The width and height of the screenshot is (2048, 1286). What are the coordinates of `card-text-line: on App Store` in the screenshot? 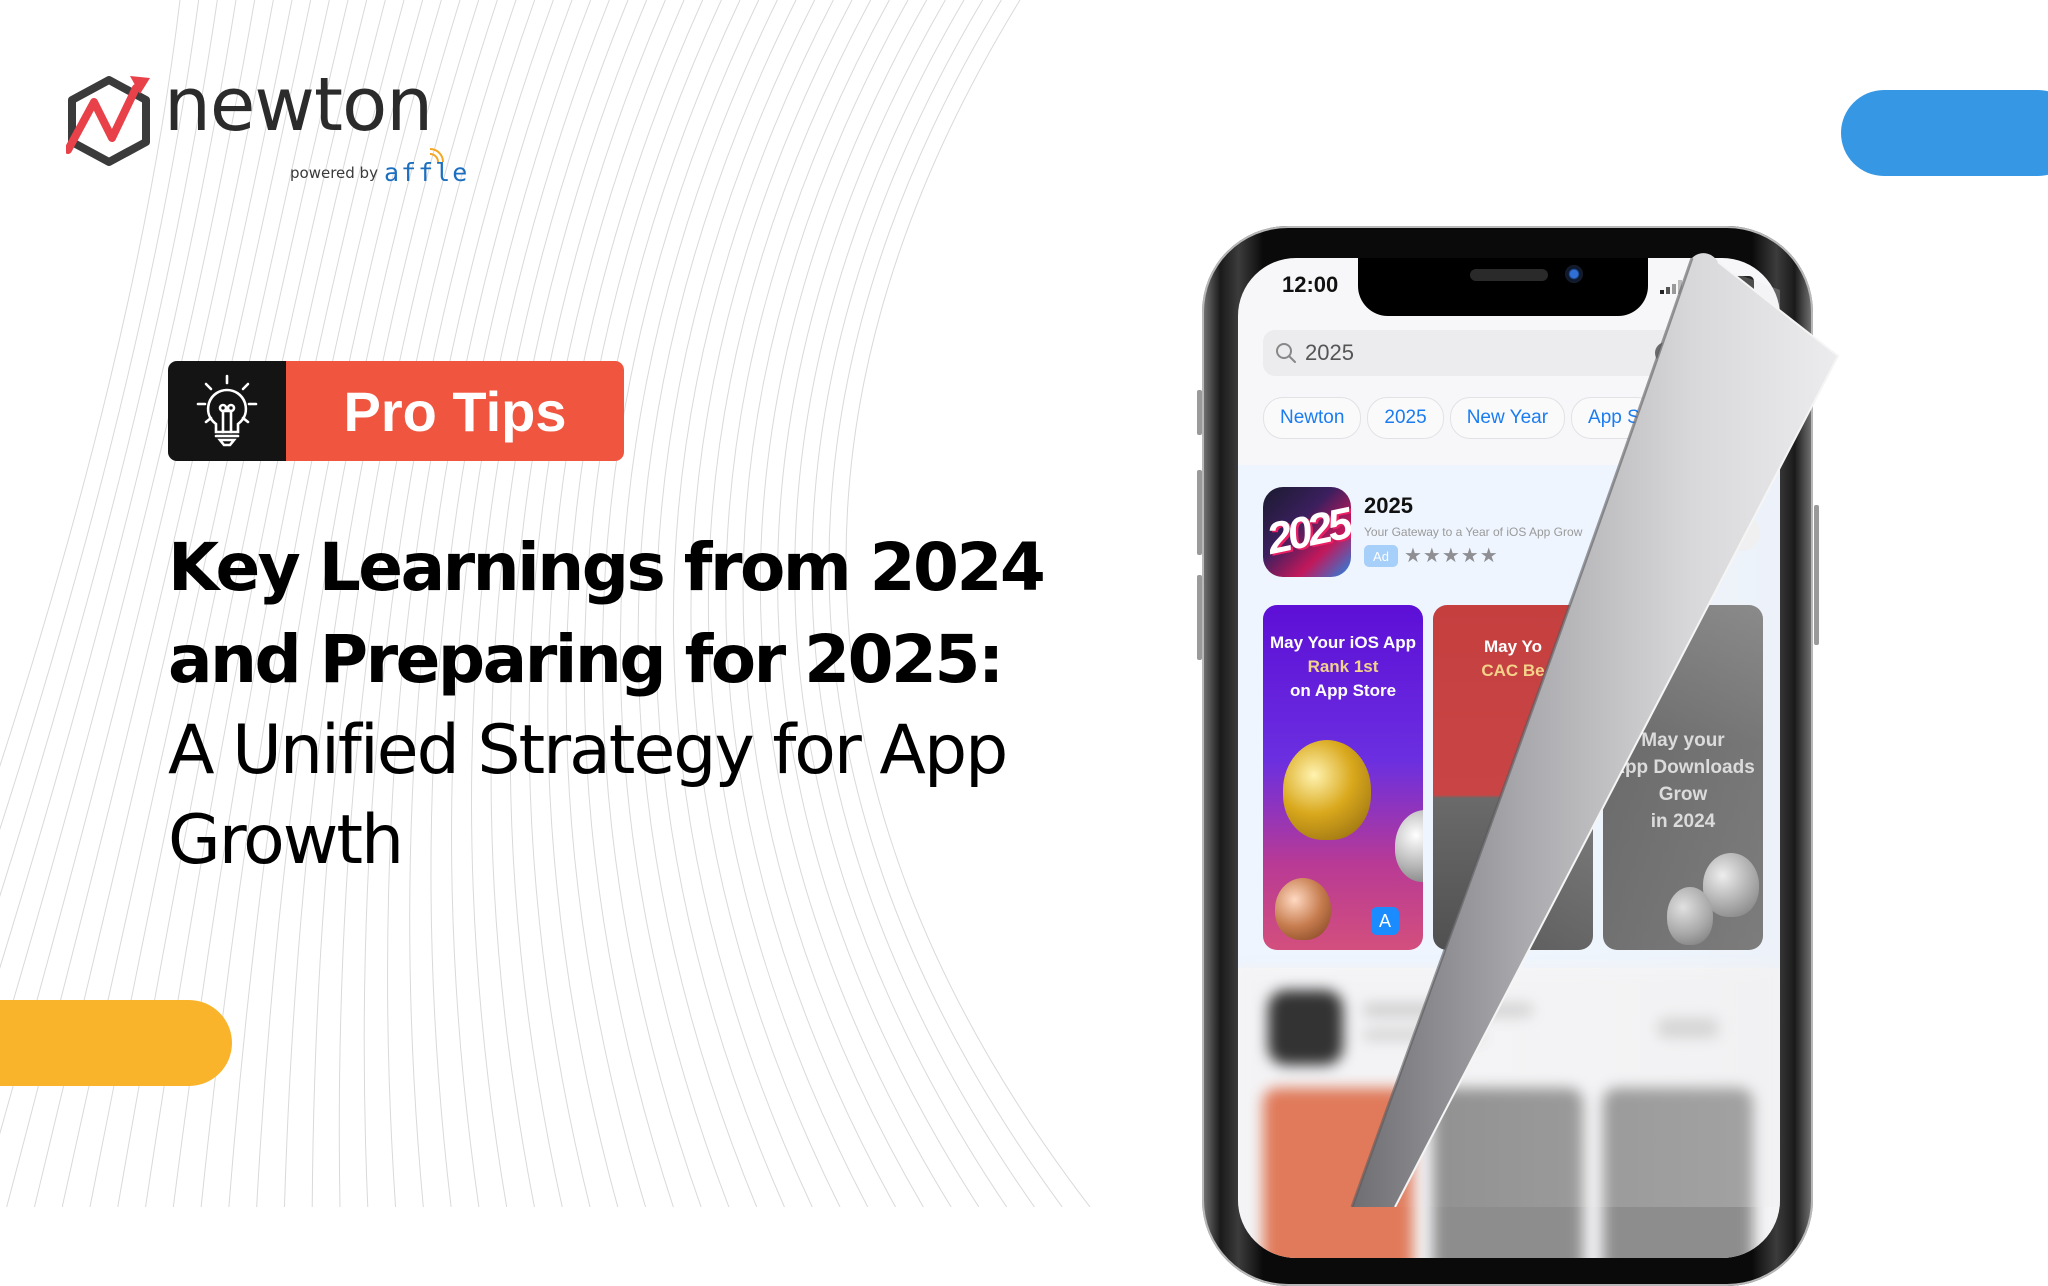 It's located at (1343, 690).